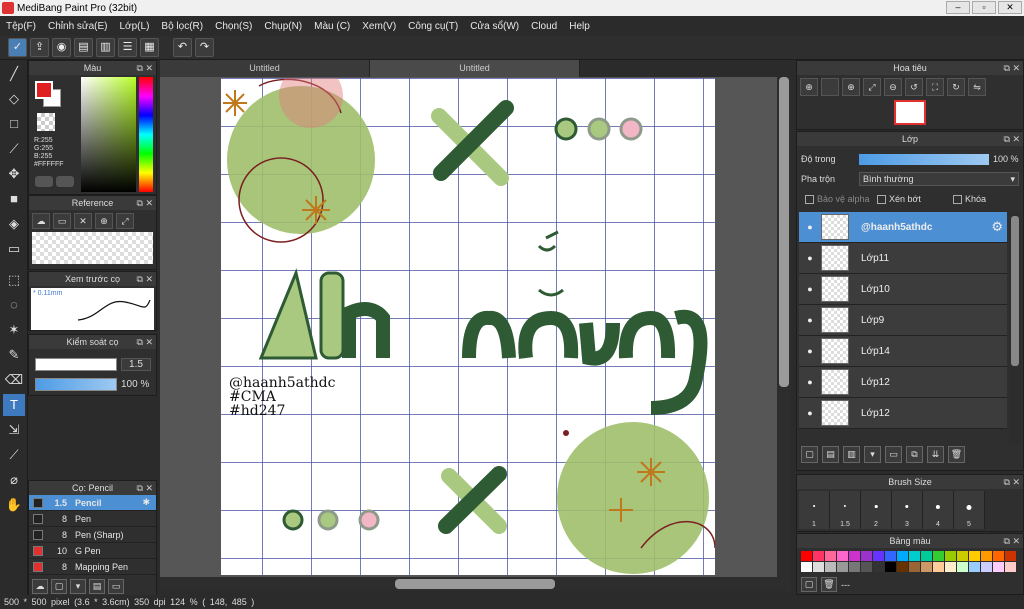 The image size is (1024, 609). What do you see at coordinates (14, 405) in the screenshot?
I see `text-tool-icon: T` at bounding box center [14, 405].